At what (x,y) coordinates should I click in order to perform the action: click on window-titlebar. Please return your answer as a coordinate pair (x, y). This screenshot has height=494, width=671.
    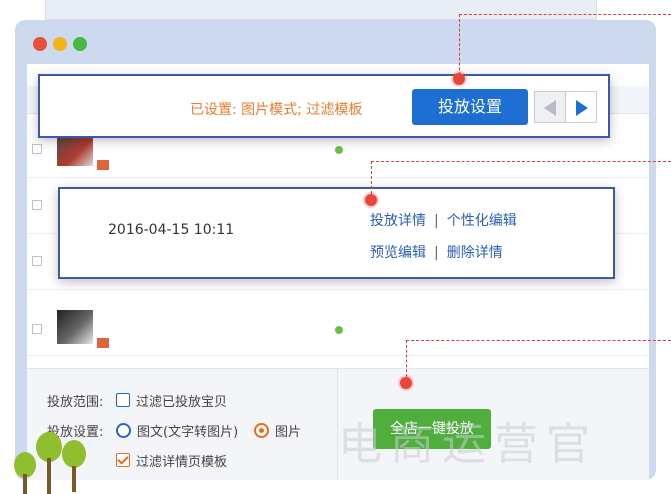
    Looking at the image, I should click on (335, 42).